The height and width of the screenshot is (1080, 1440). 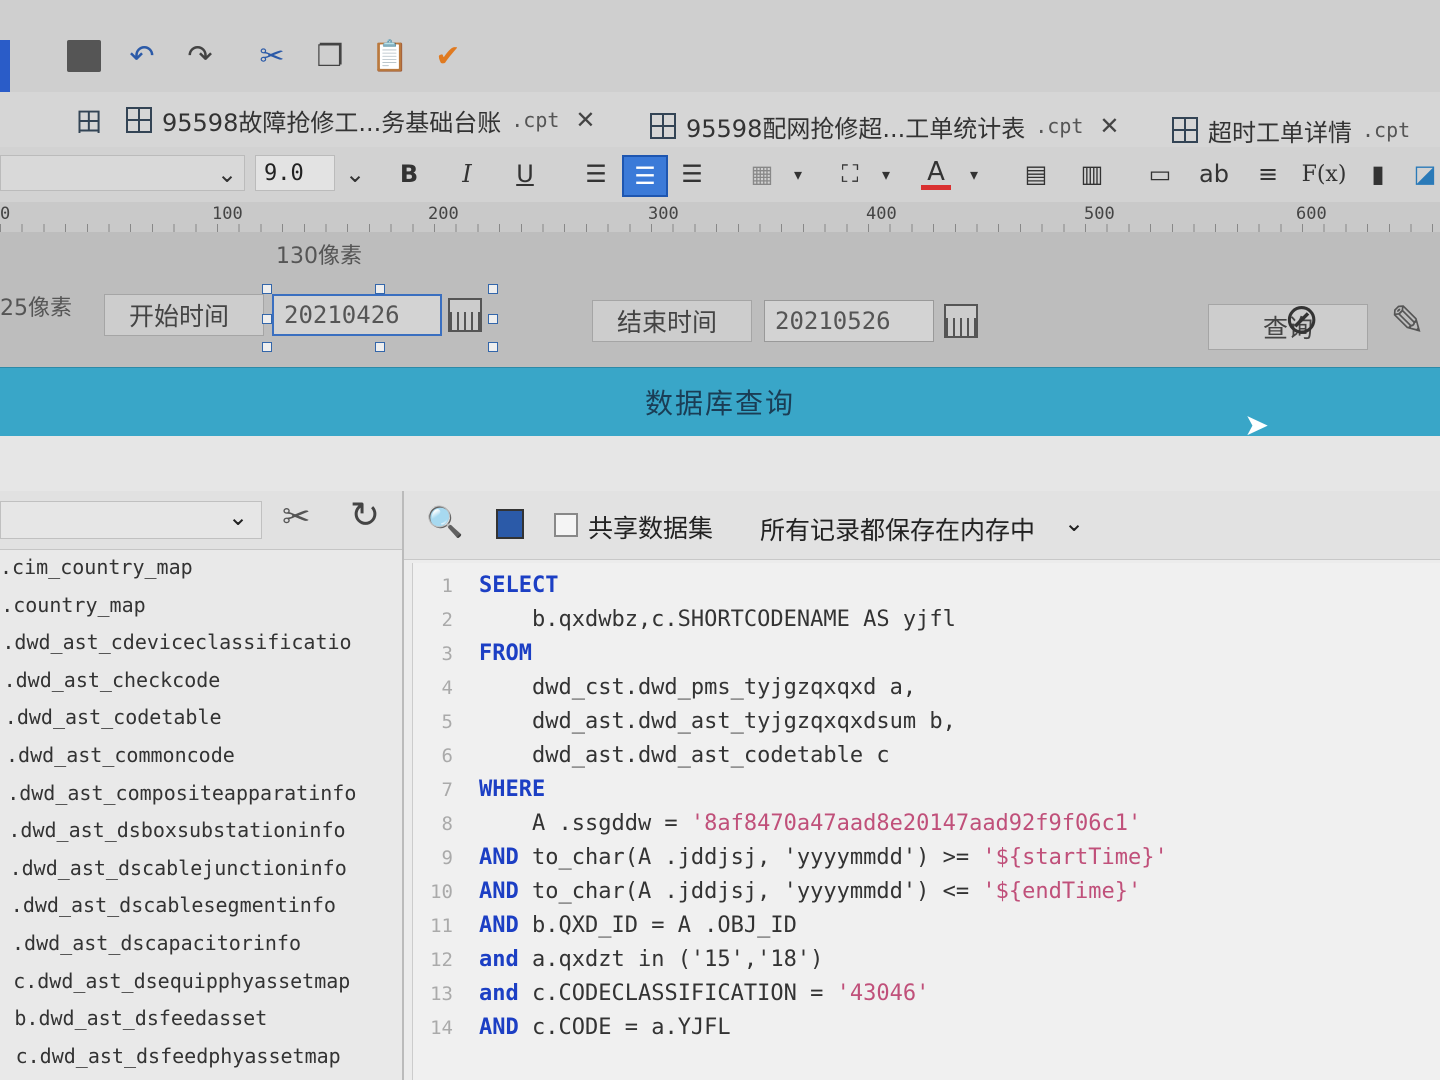 What do you see at coordinates (1214, 174) in the screenshot?
I see `text-widget-button: ab` at bounding box center [1214, 174].